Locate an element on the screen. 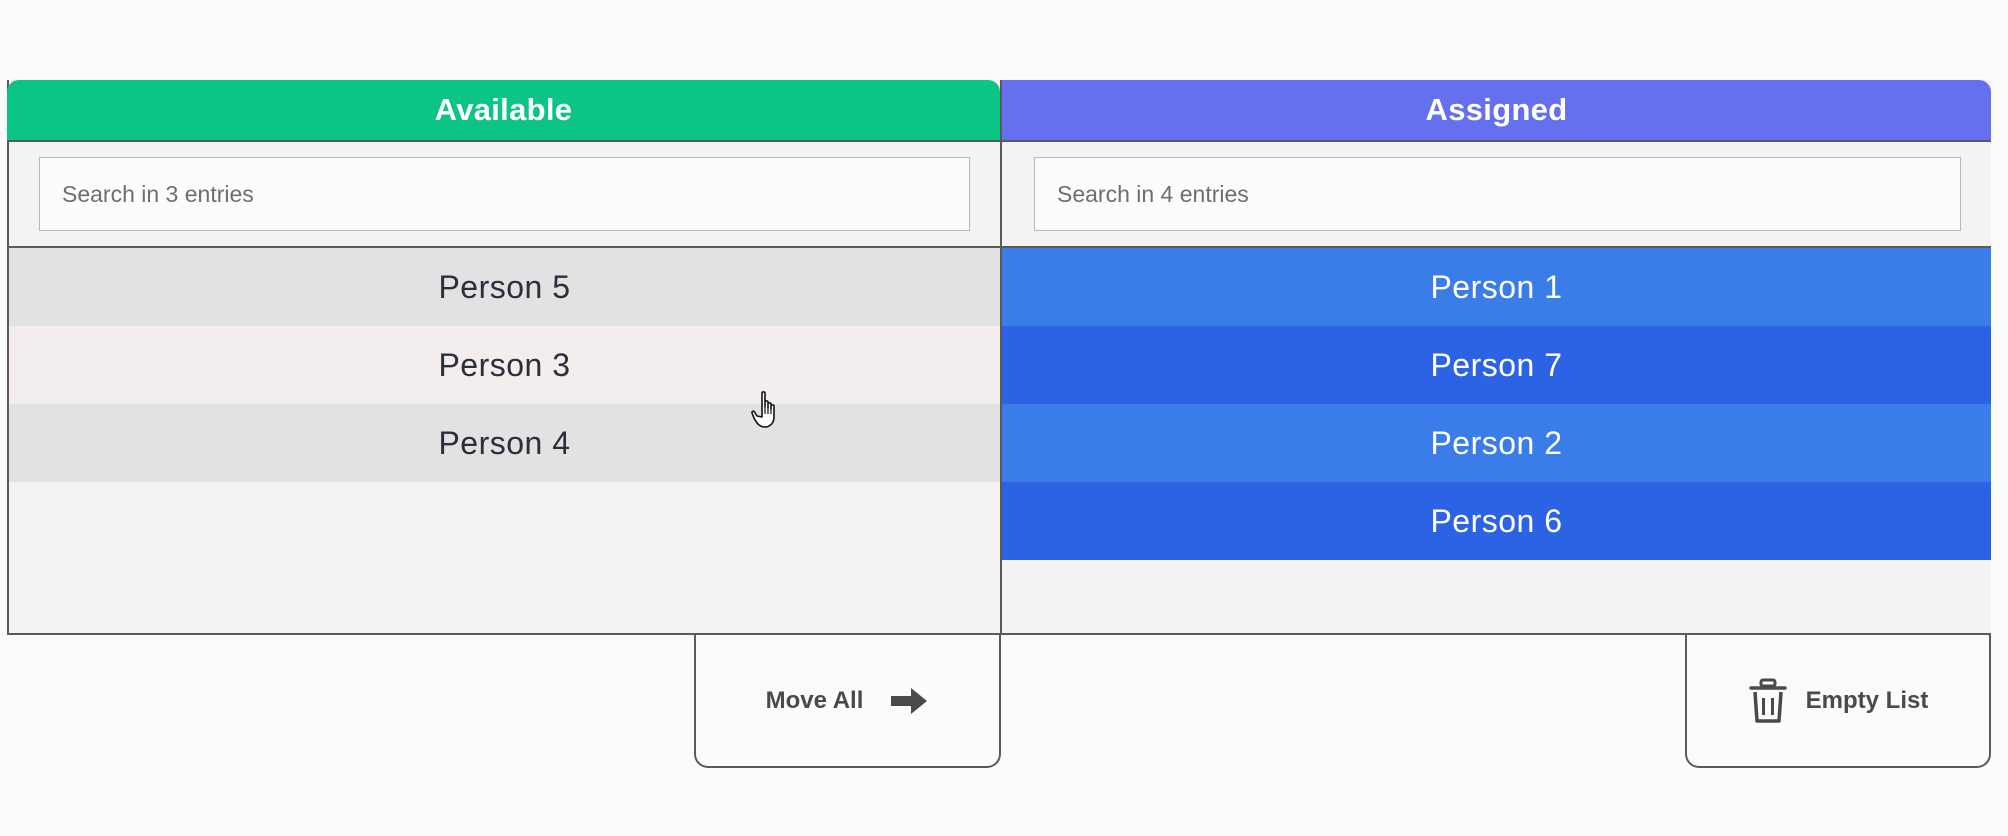  assigned-search-input is located at coordinates (1497, 194).